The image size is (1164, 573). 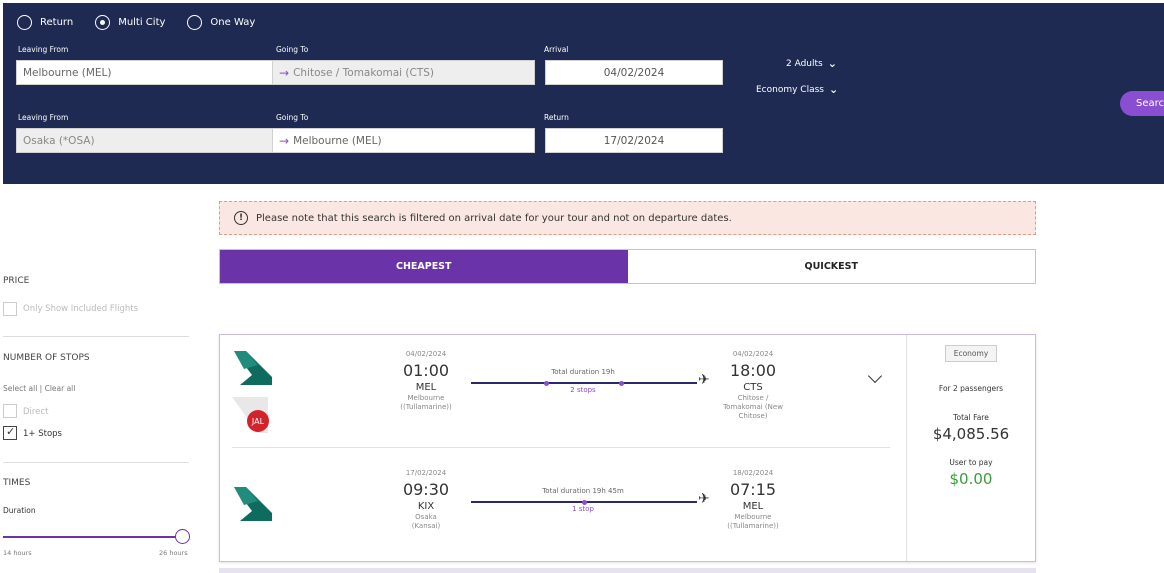 I want to click on tab-label: CHEAPEST, so click(x=423, y=266).